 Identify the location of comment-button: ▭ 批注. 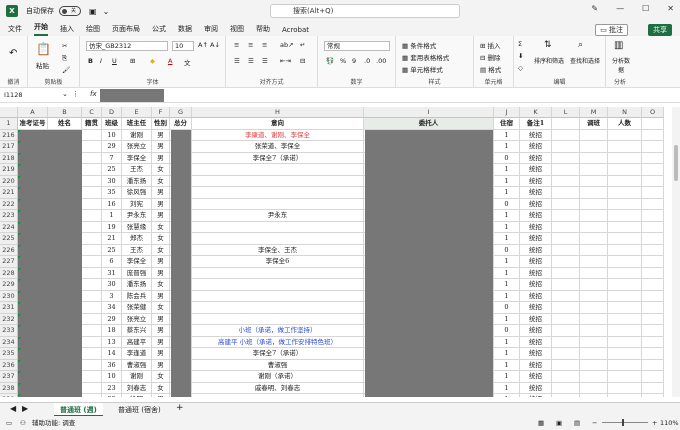
(611, 30).